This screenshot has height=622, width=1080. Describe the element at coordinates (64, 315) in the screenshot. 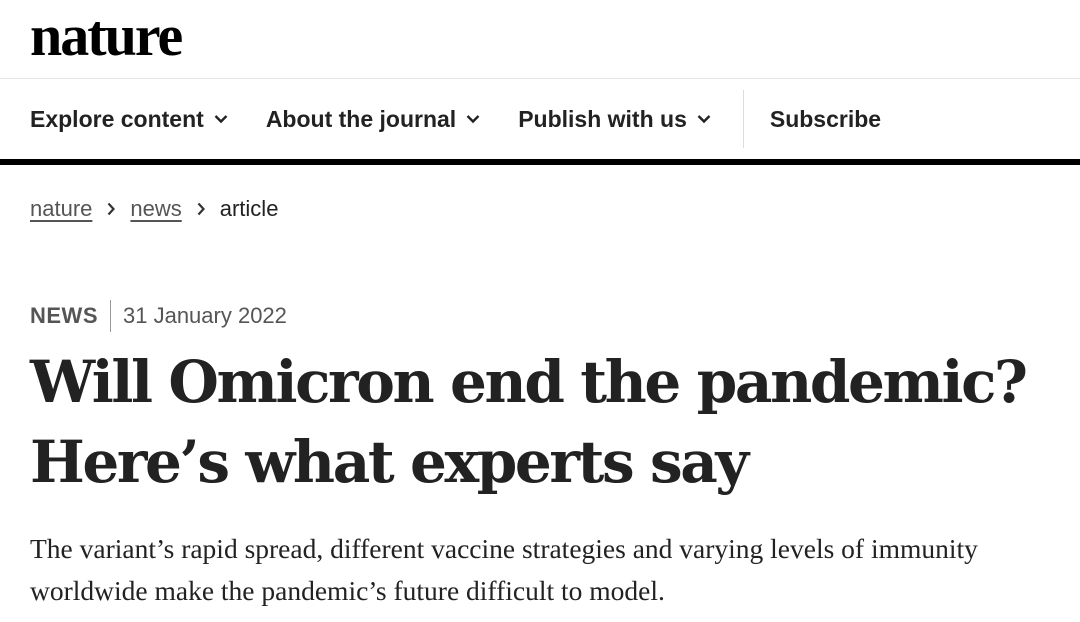

I see `article-type-label: NEWS` at that location.